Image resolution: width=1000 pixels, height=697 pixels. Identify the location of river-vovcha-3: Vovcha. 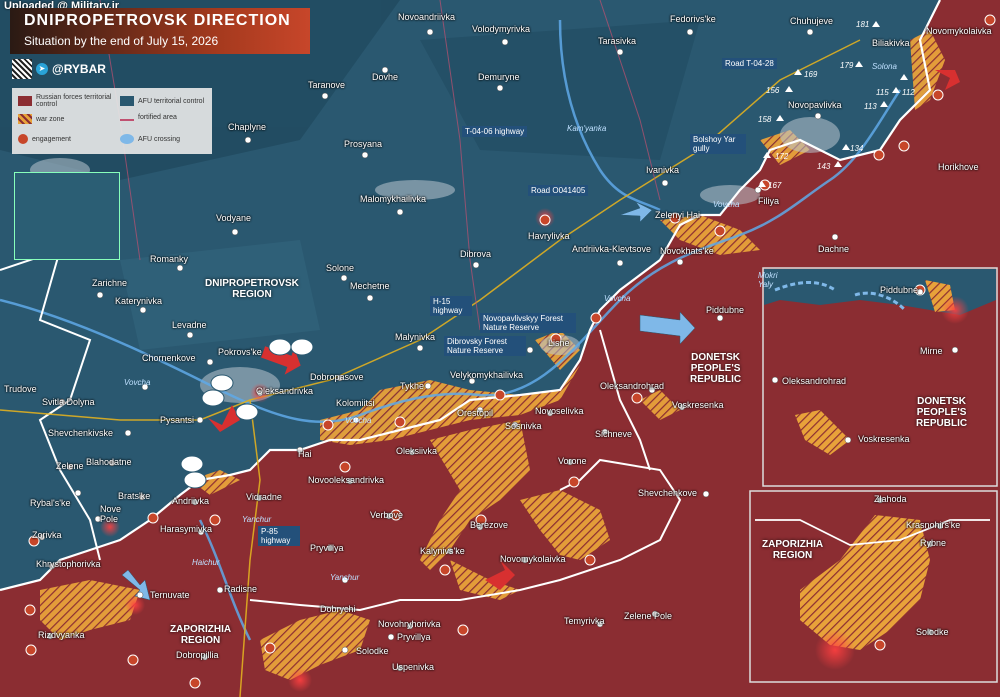
(617, 298).